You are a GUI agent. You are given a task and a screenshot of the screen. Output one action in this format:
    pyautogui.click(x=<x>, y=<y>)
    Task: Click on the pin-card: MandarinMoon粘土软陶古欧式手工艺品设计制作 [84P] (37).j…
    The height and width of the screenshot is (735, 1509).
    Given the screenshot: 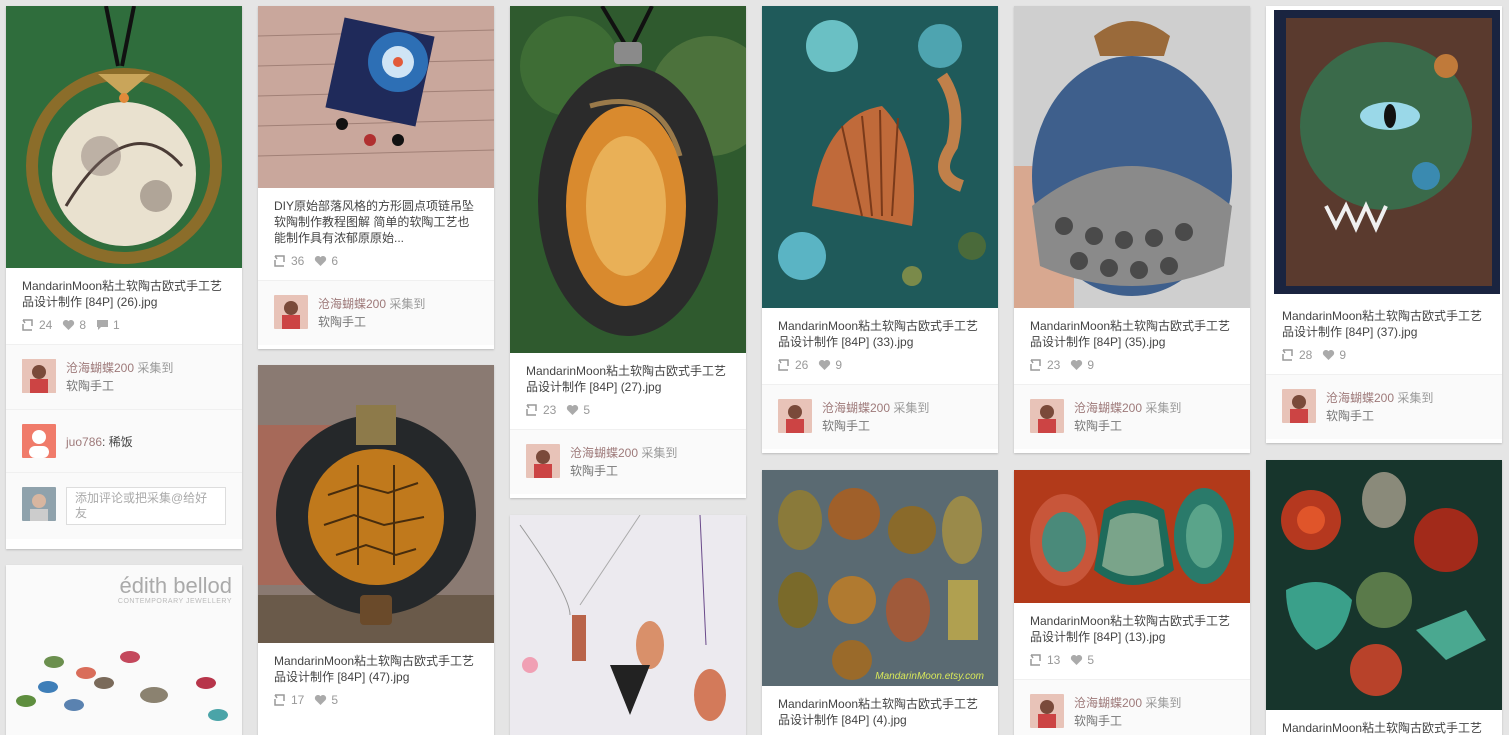 What is the action you would take?
    pyautogui.click(x=1384, y=224)
    